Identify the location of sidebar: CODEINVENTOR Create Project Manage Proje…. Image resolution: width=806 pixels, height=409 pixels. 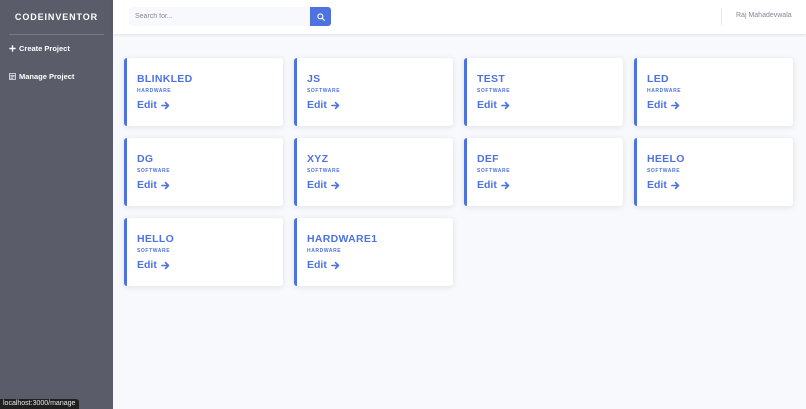
(56, 204).